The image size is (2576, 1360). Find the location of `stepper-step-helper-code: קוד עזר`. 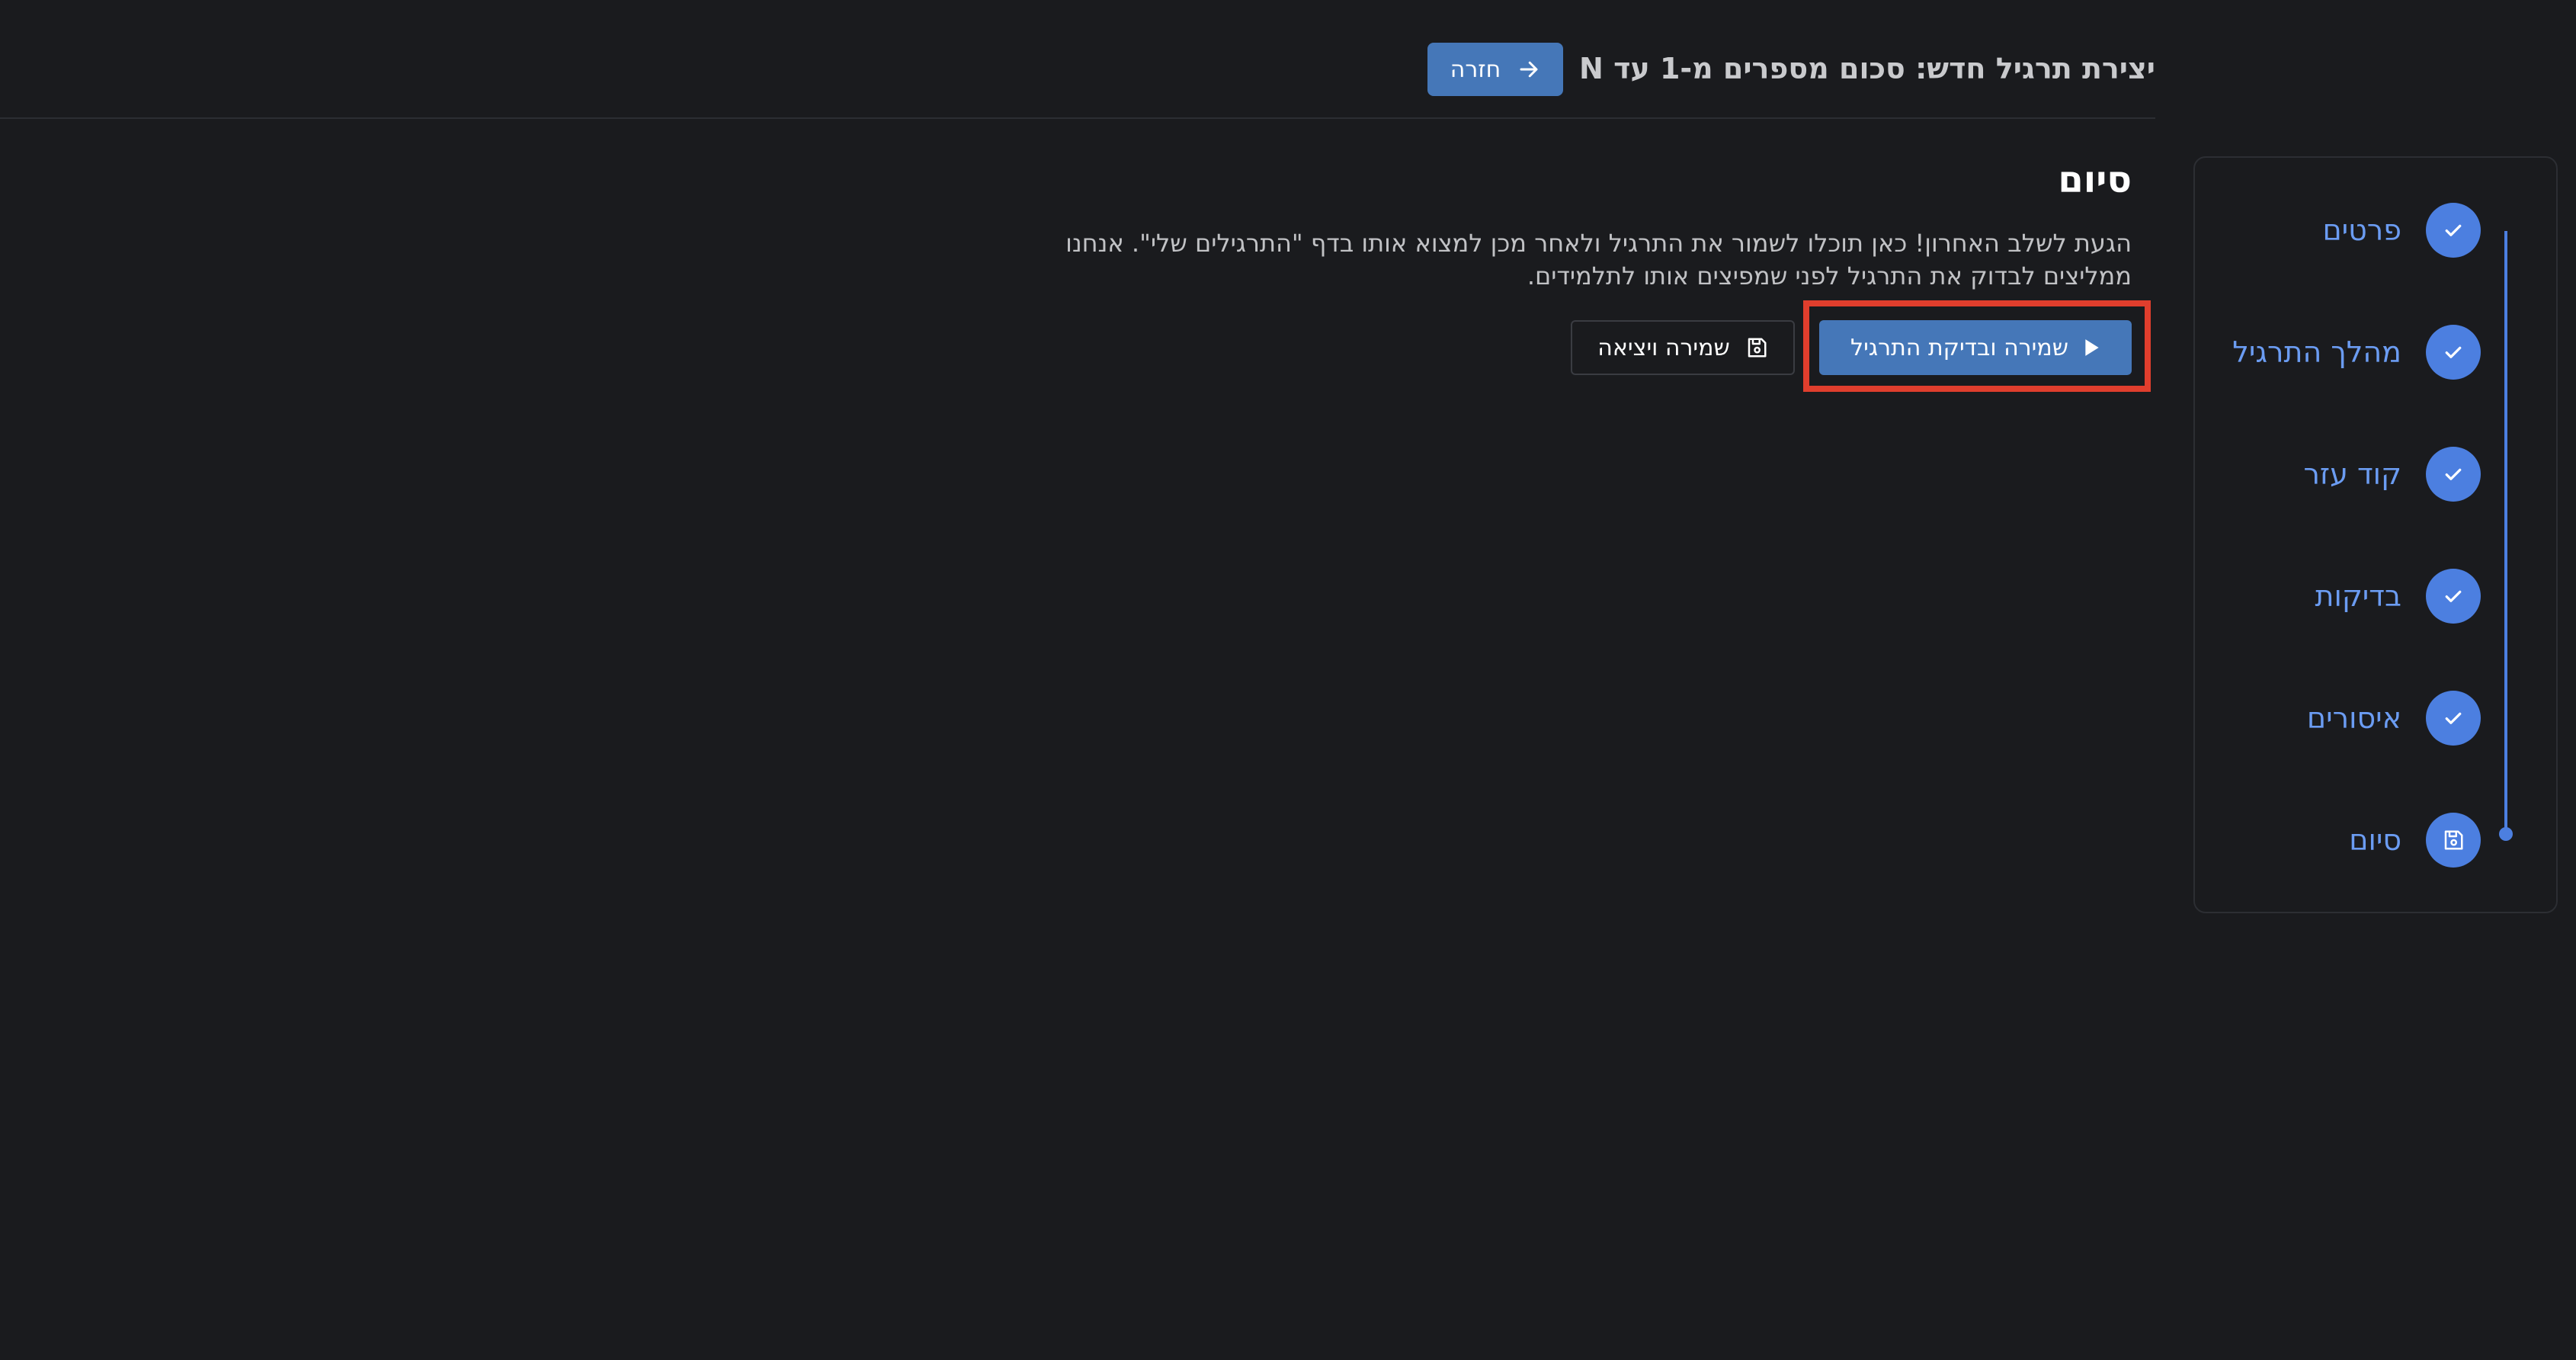

stepper-step-helper-code: קוד עזר is located at coordinates (2392, 474).